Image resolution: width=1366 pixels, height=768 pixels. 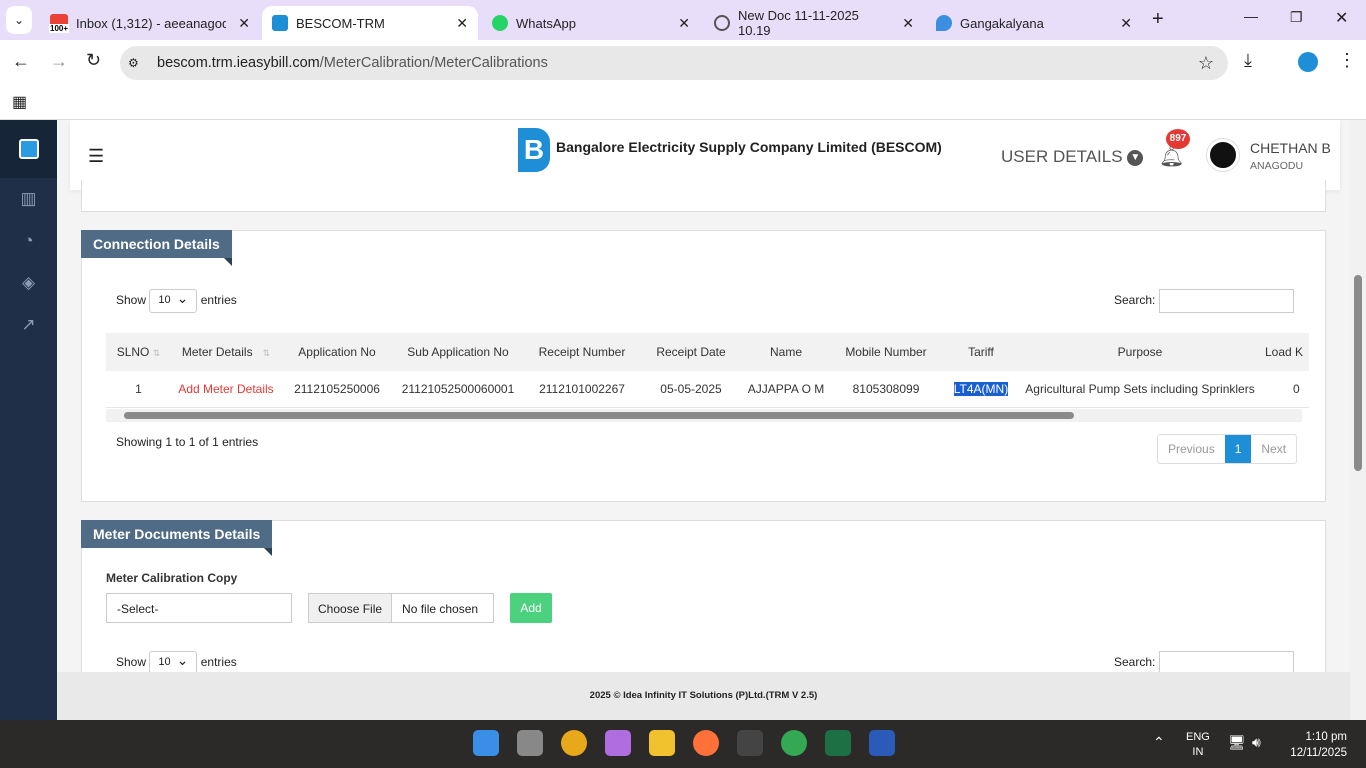 I want to click on tab-bescom: BESCOM-TRM ✕, so click(x=370, y=23).